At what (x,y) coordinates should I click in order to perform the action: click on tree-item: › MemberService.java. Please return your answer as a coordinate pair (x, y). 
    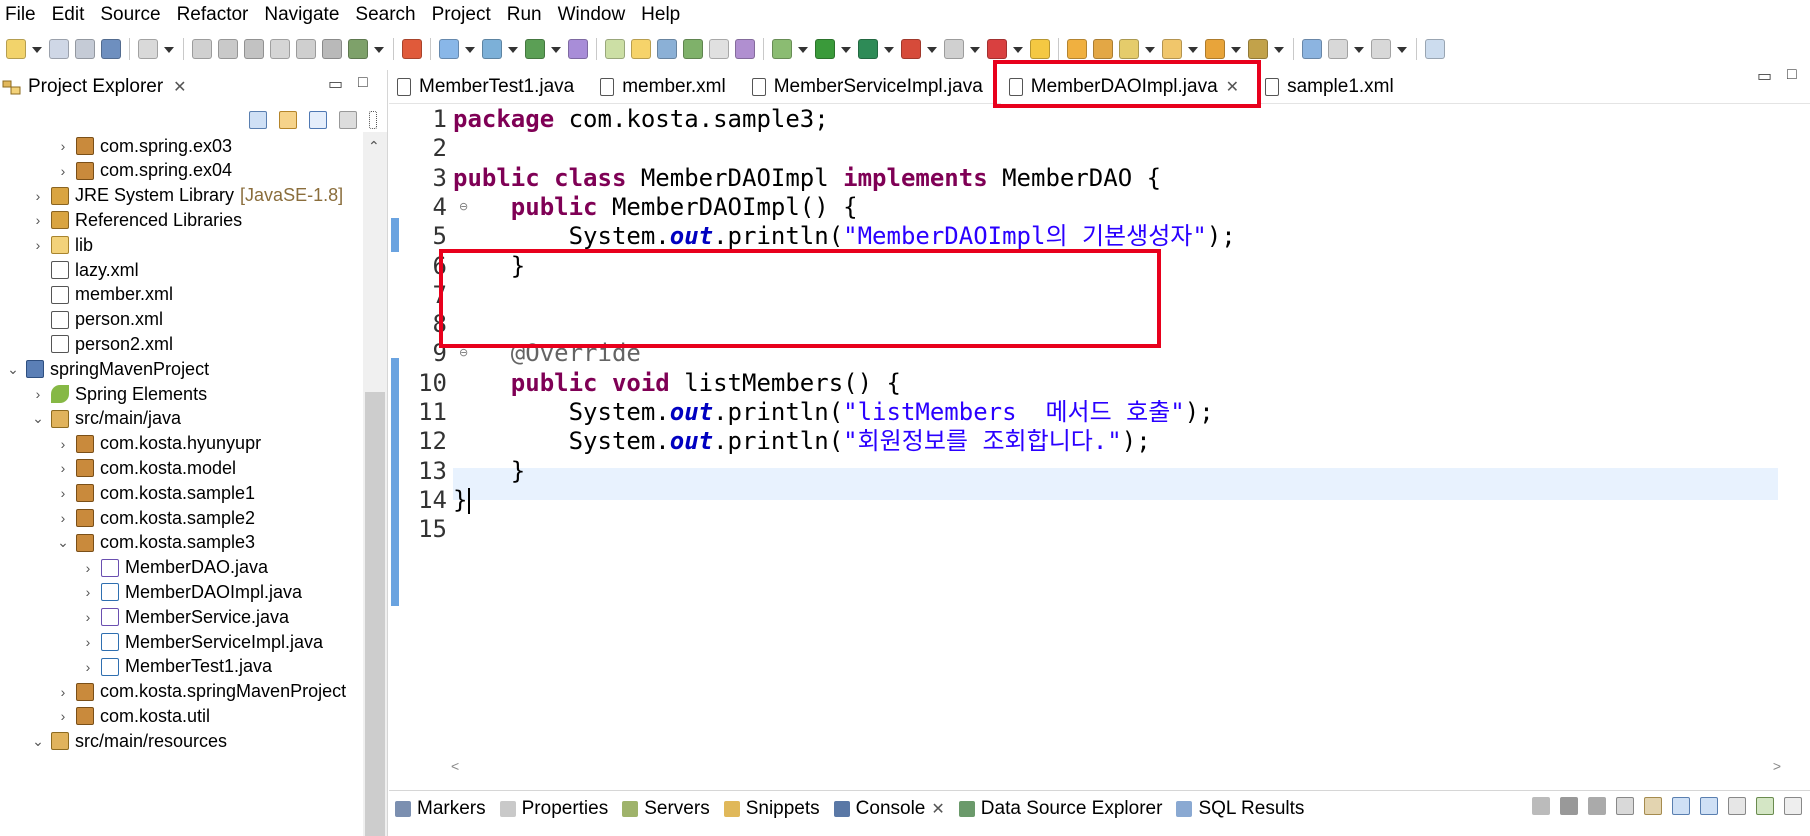
    Looking at the image, I should click on (144, 617).